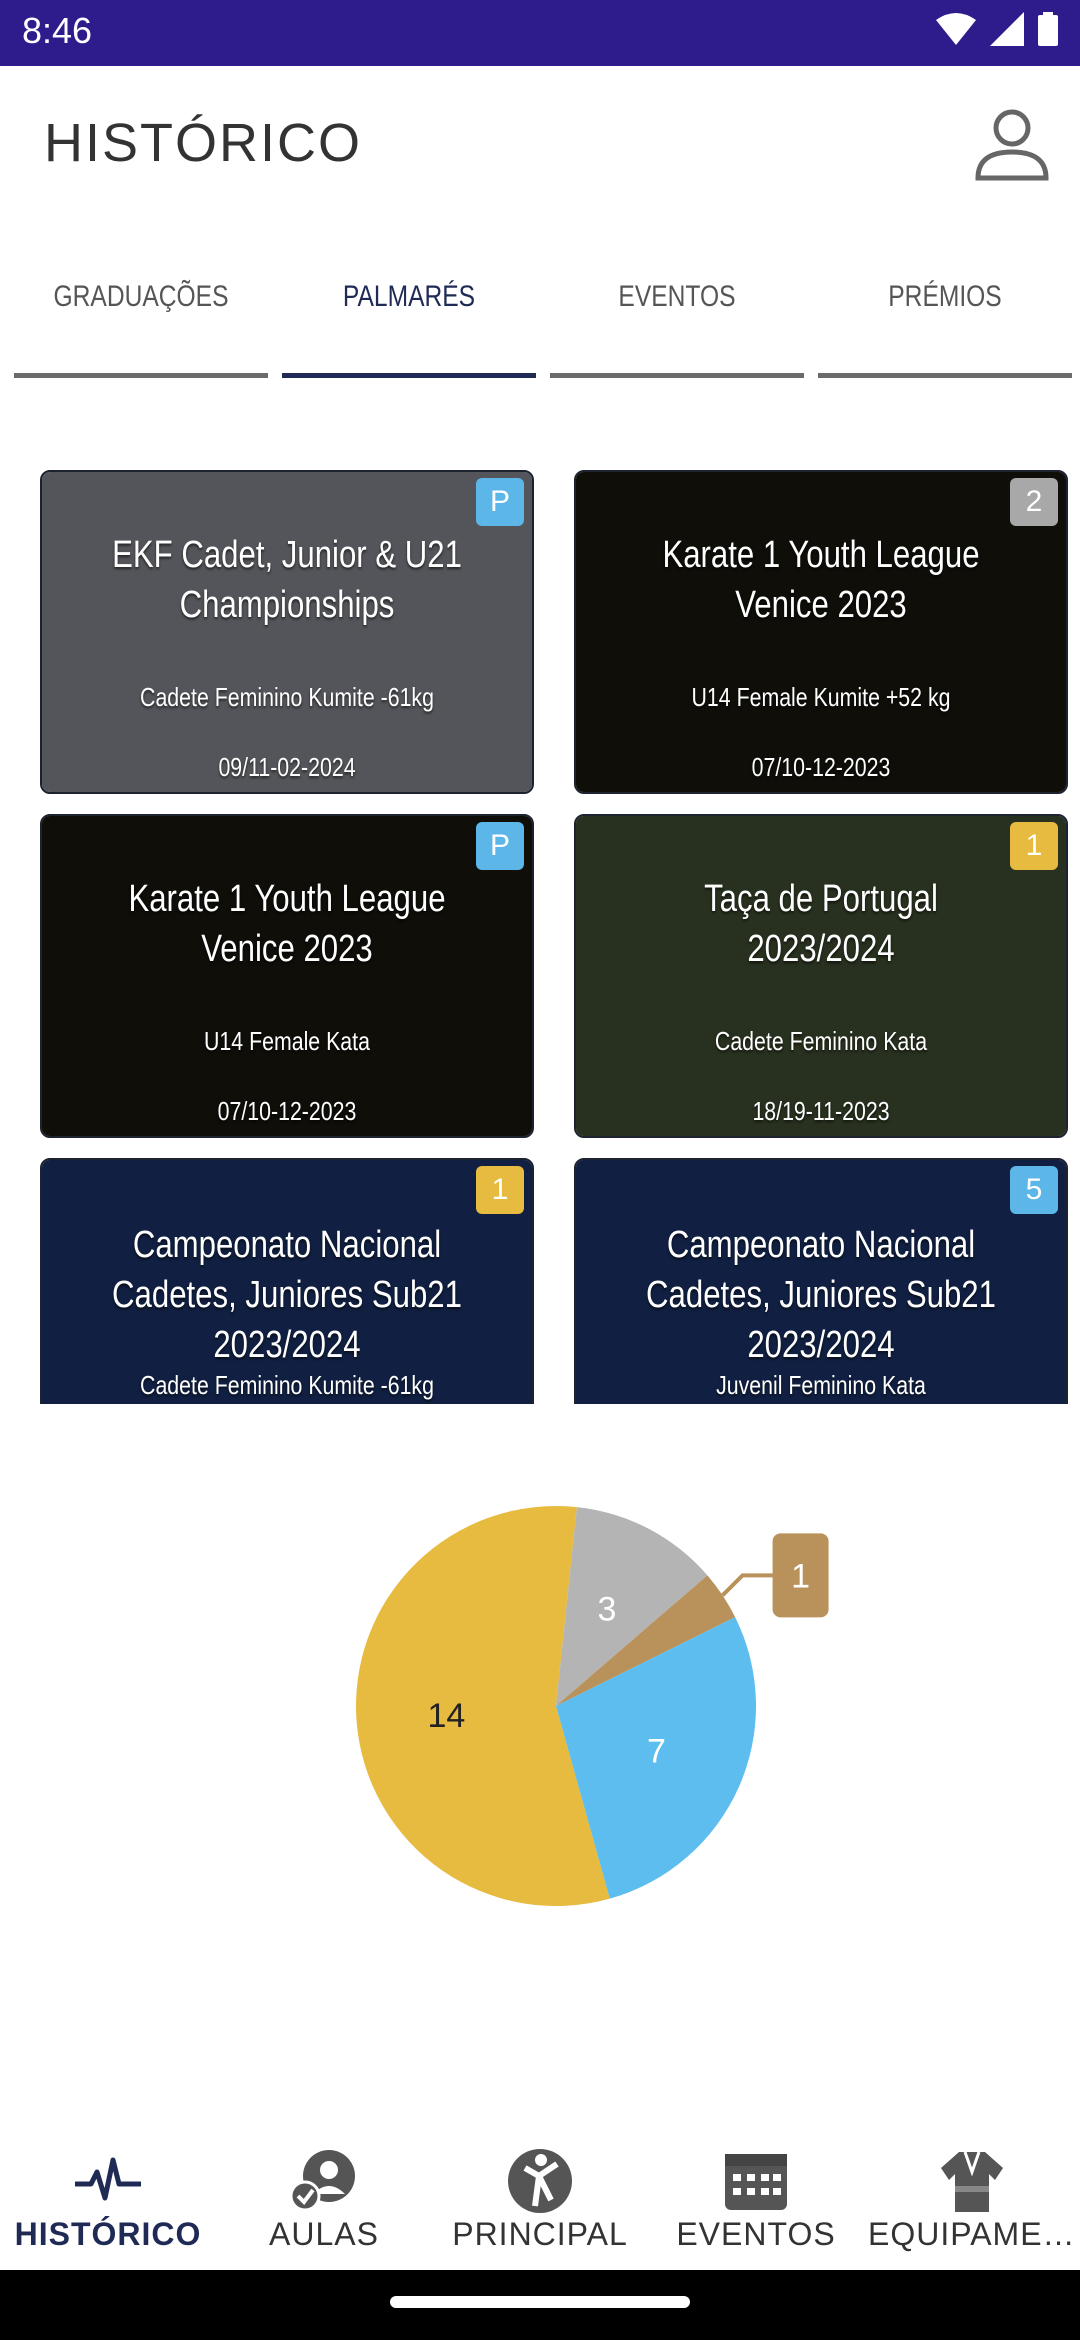  What do you see at coordinates (821, 697) in the screenshot?
I see `card-category: U14 Female Kumite +52 kg` at bounding box center [821, 697].